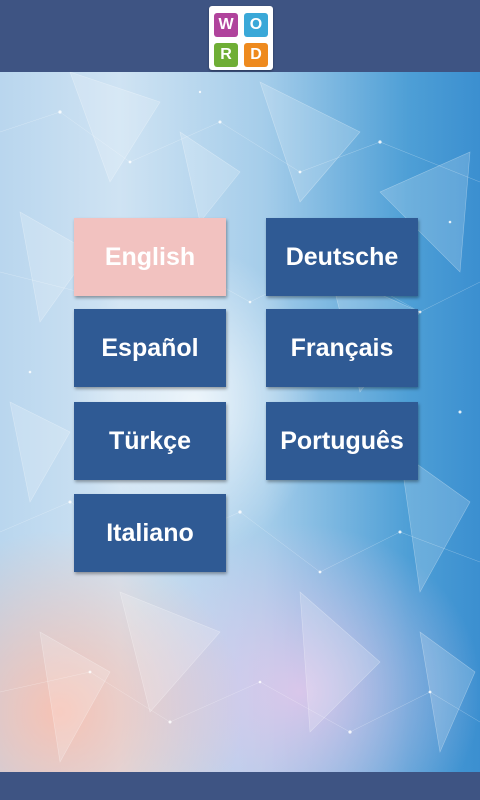 The image size is (480, 800). What do you see at coordinates (240, 786) in the screenshot?
I see `bottom-bar` at bounding box center [240, 786].